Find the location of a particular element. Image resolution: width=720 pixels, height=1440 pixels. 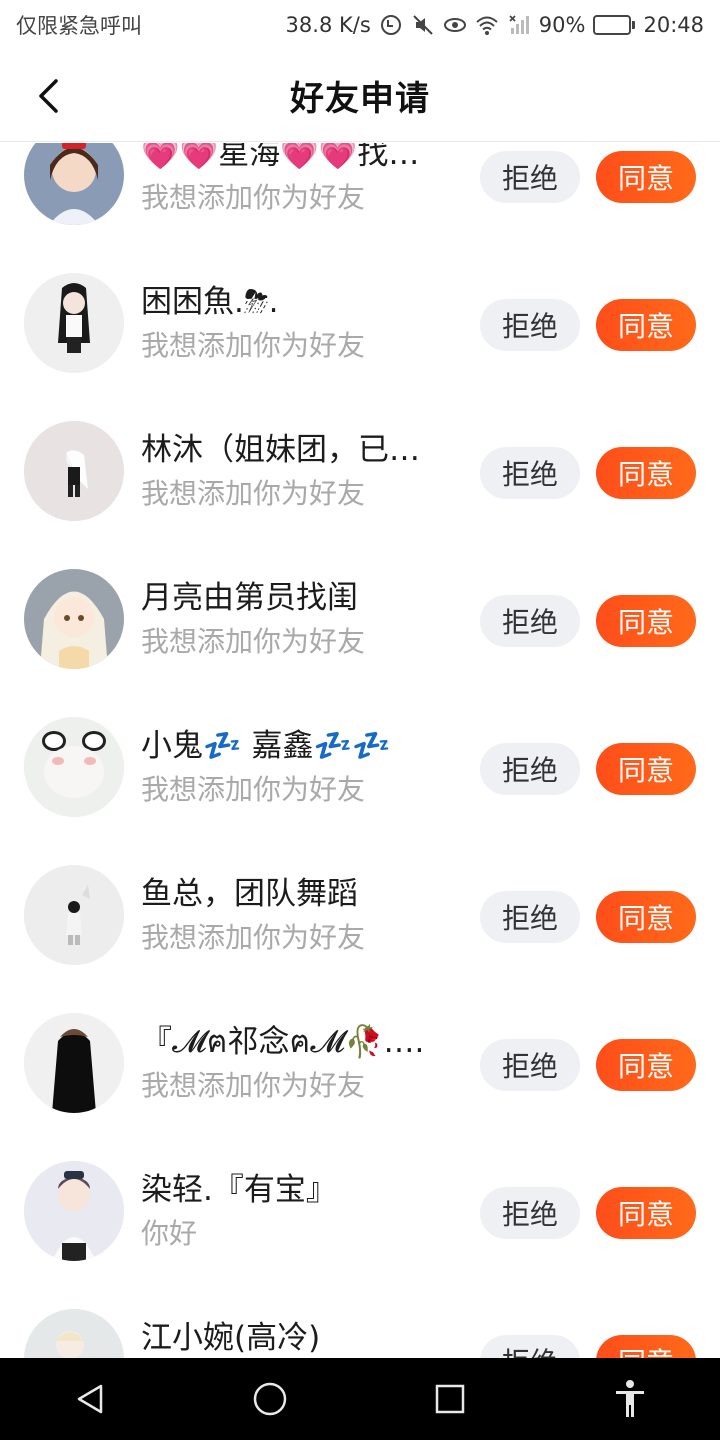

friend-request-row: 月亮由第员找闺 我想添加你为好友 拒绝 同意 is located at coordinates (360, 615).